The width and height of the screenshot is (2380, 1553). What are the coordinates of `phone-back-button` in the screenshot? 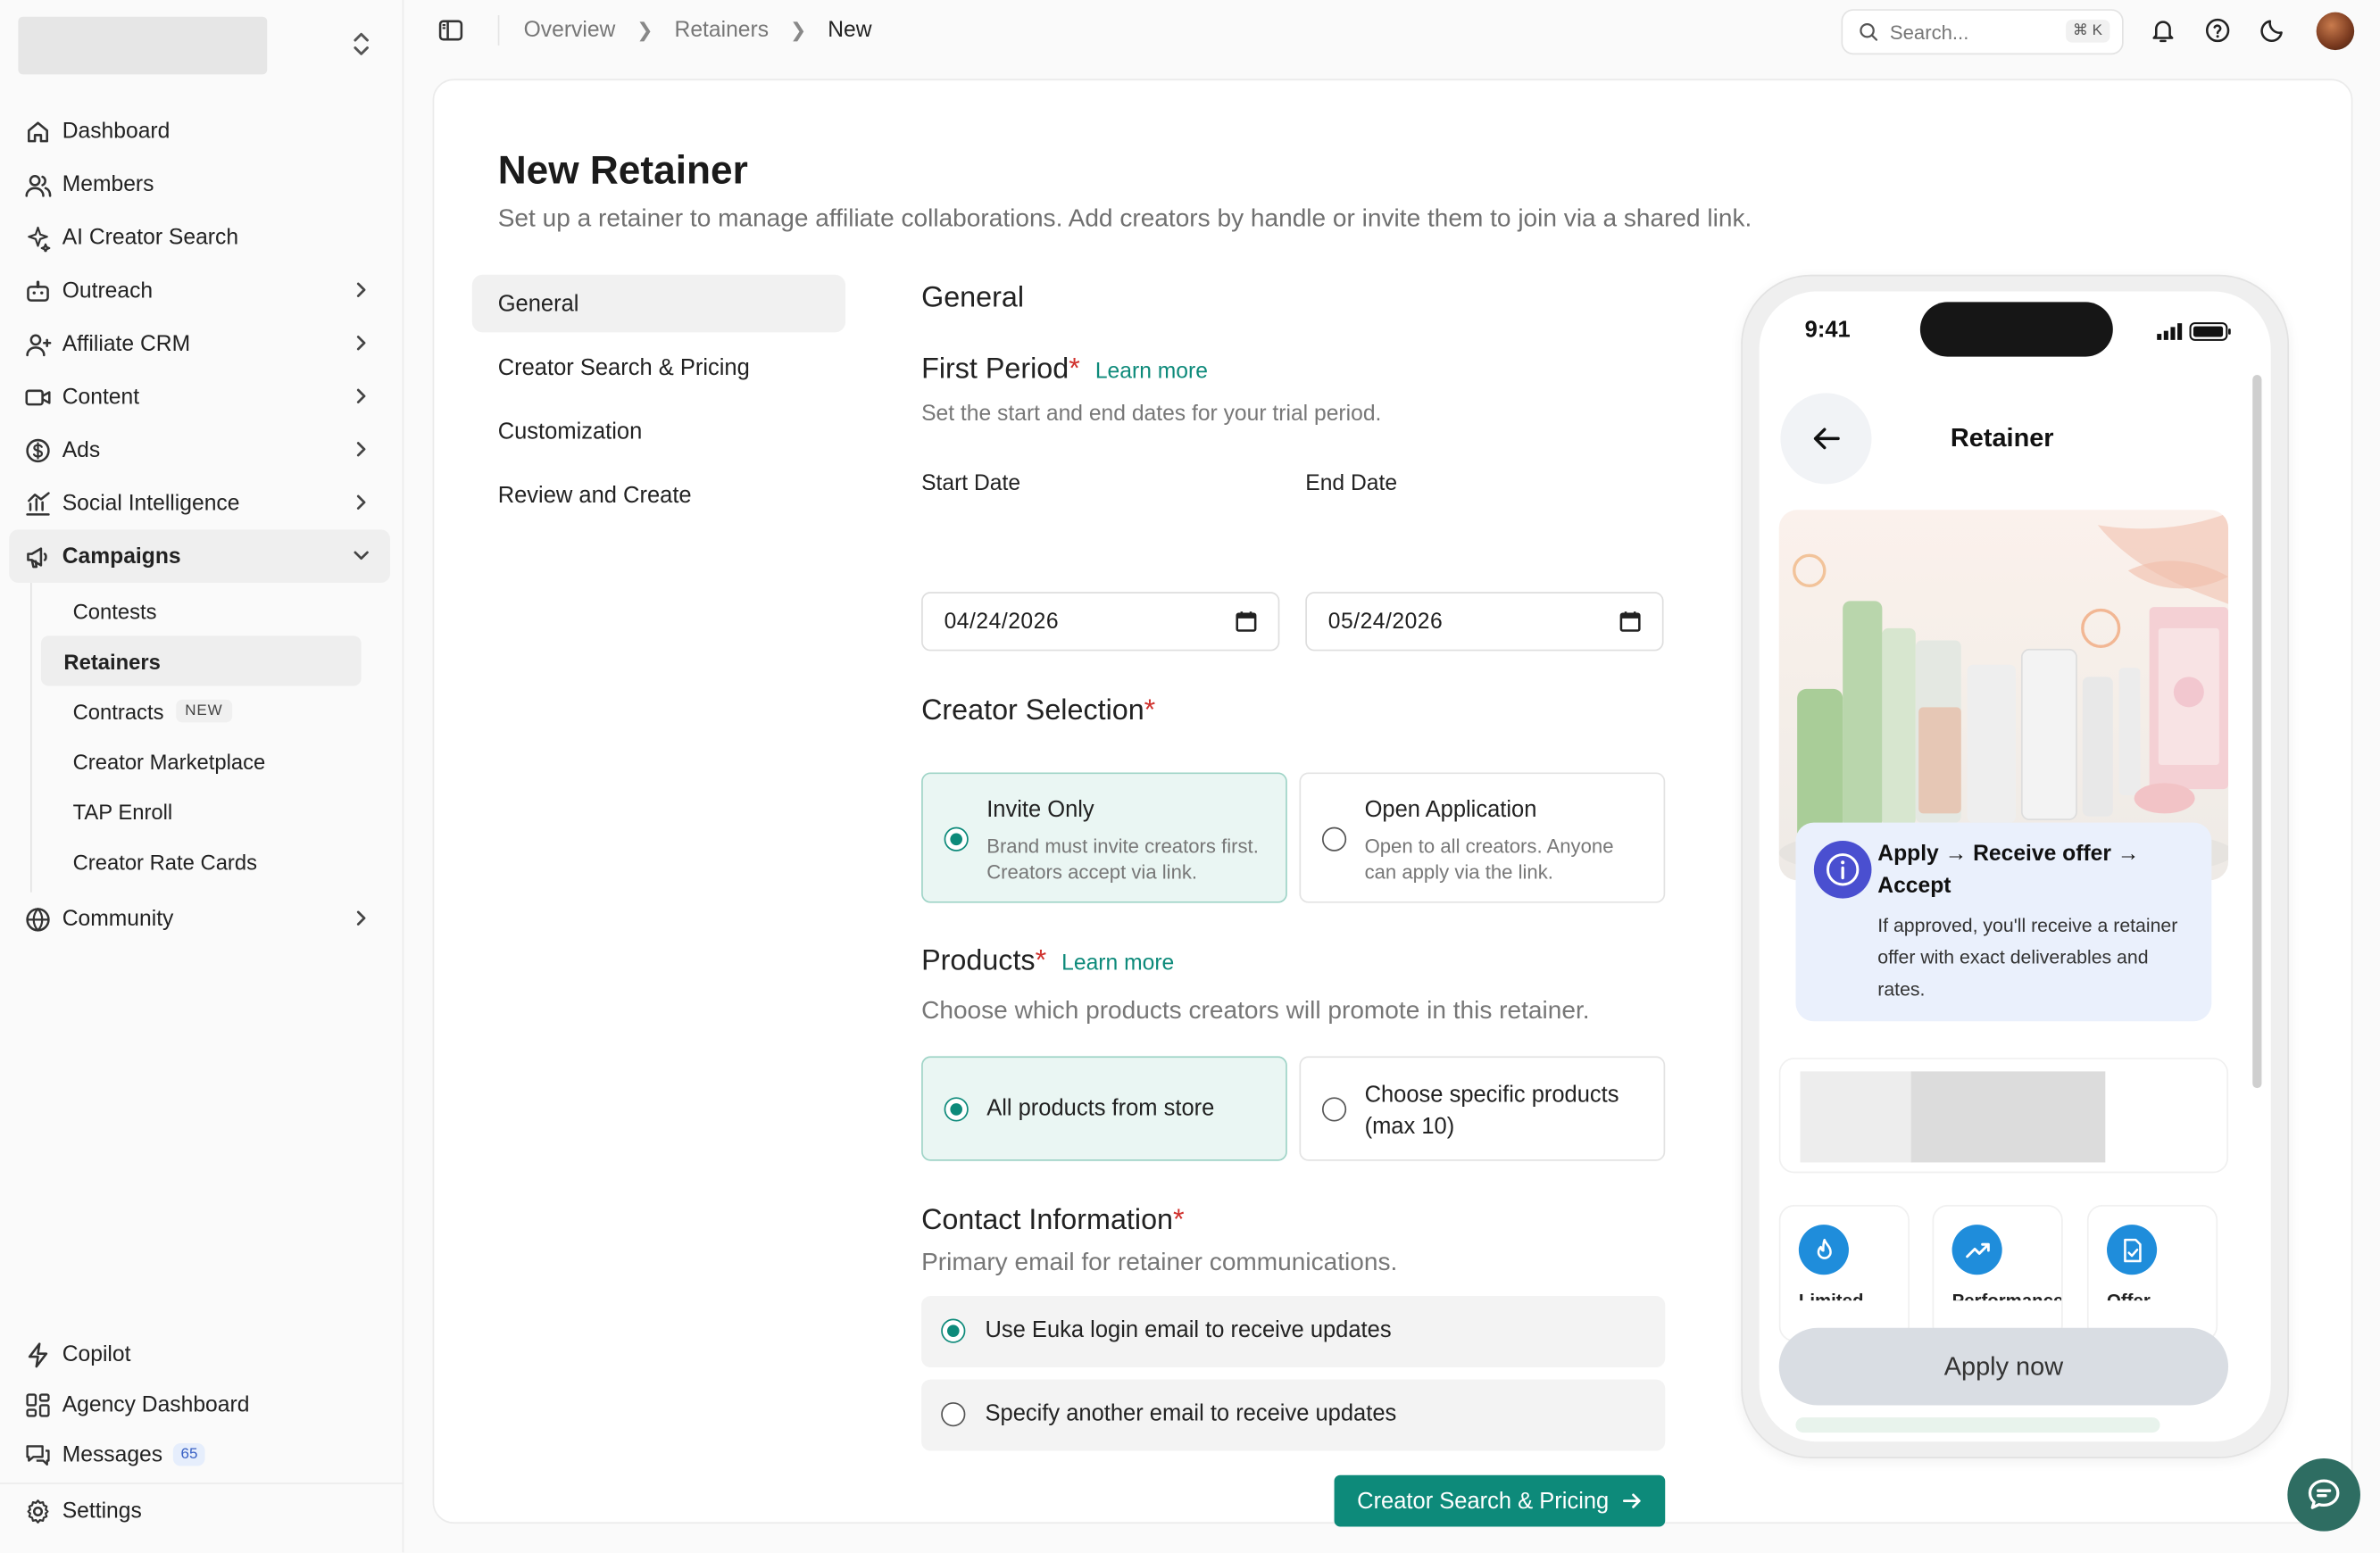 It's located at (1826, 439).